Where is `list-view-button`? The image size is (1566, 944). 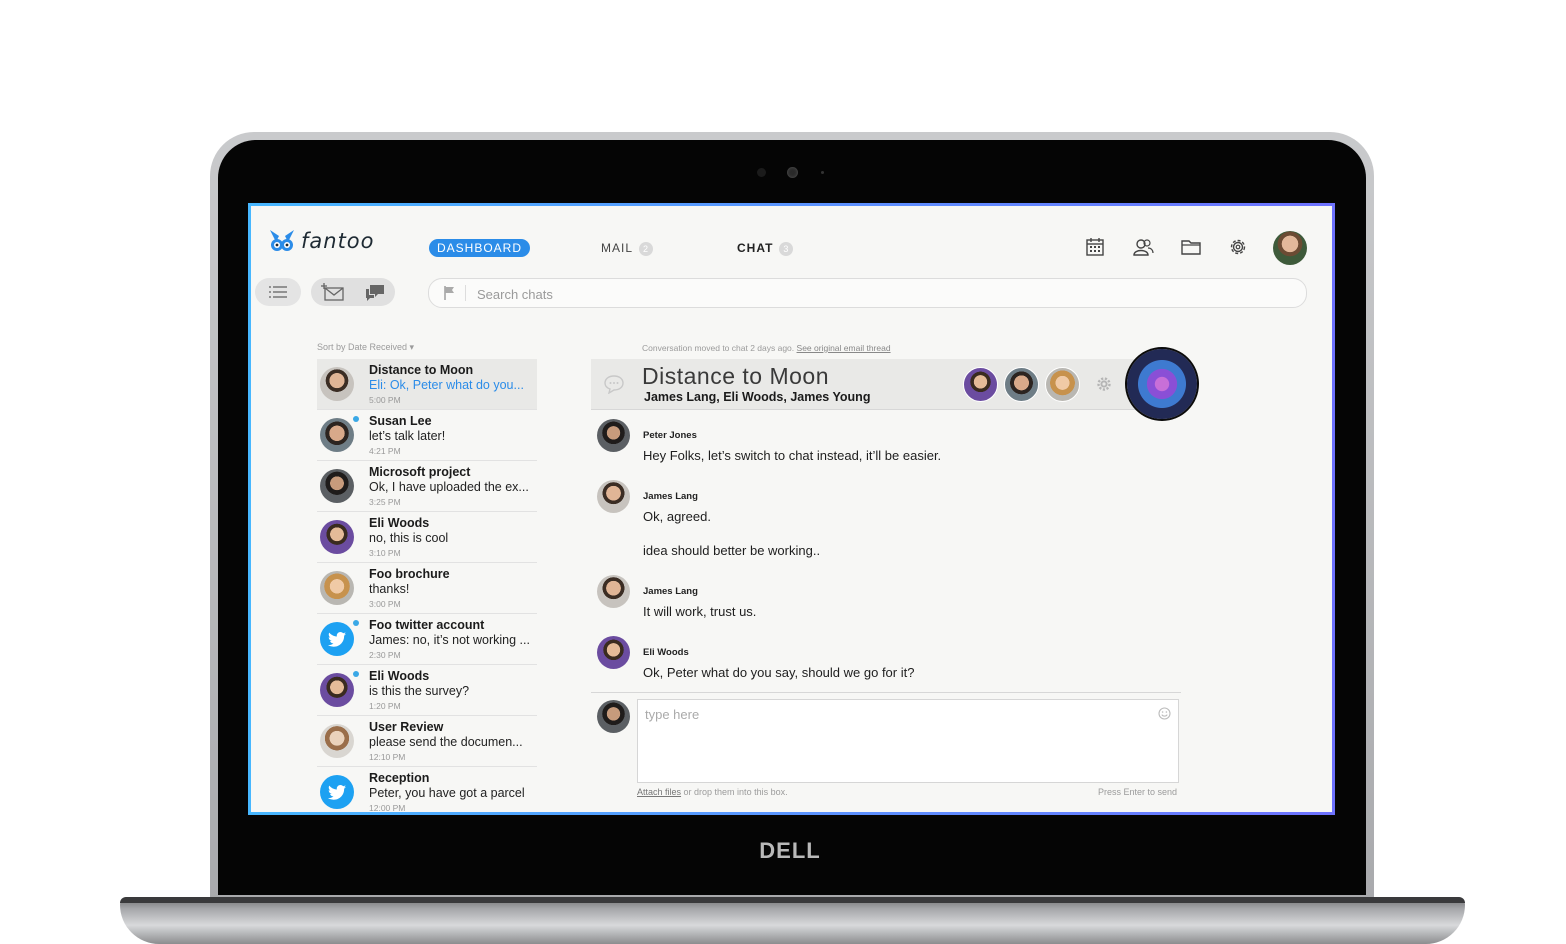
list-view-button is located at coordinates (278, 292).